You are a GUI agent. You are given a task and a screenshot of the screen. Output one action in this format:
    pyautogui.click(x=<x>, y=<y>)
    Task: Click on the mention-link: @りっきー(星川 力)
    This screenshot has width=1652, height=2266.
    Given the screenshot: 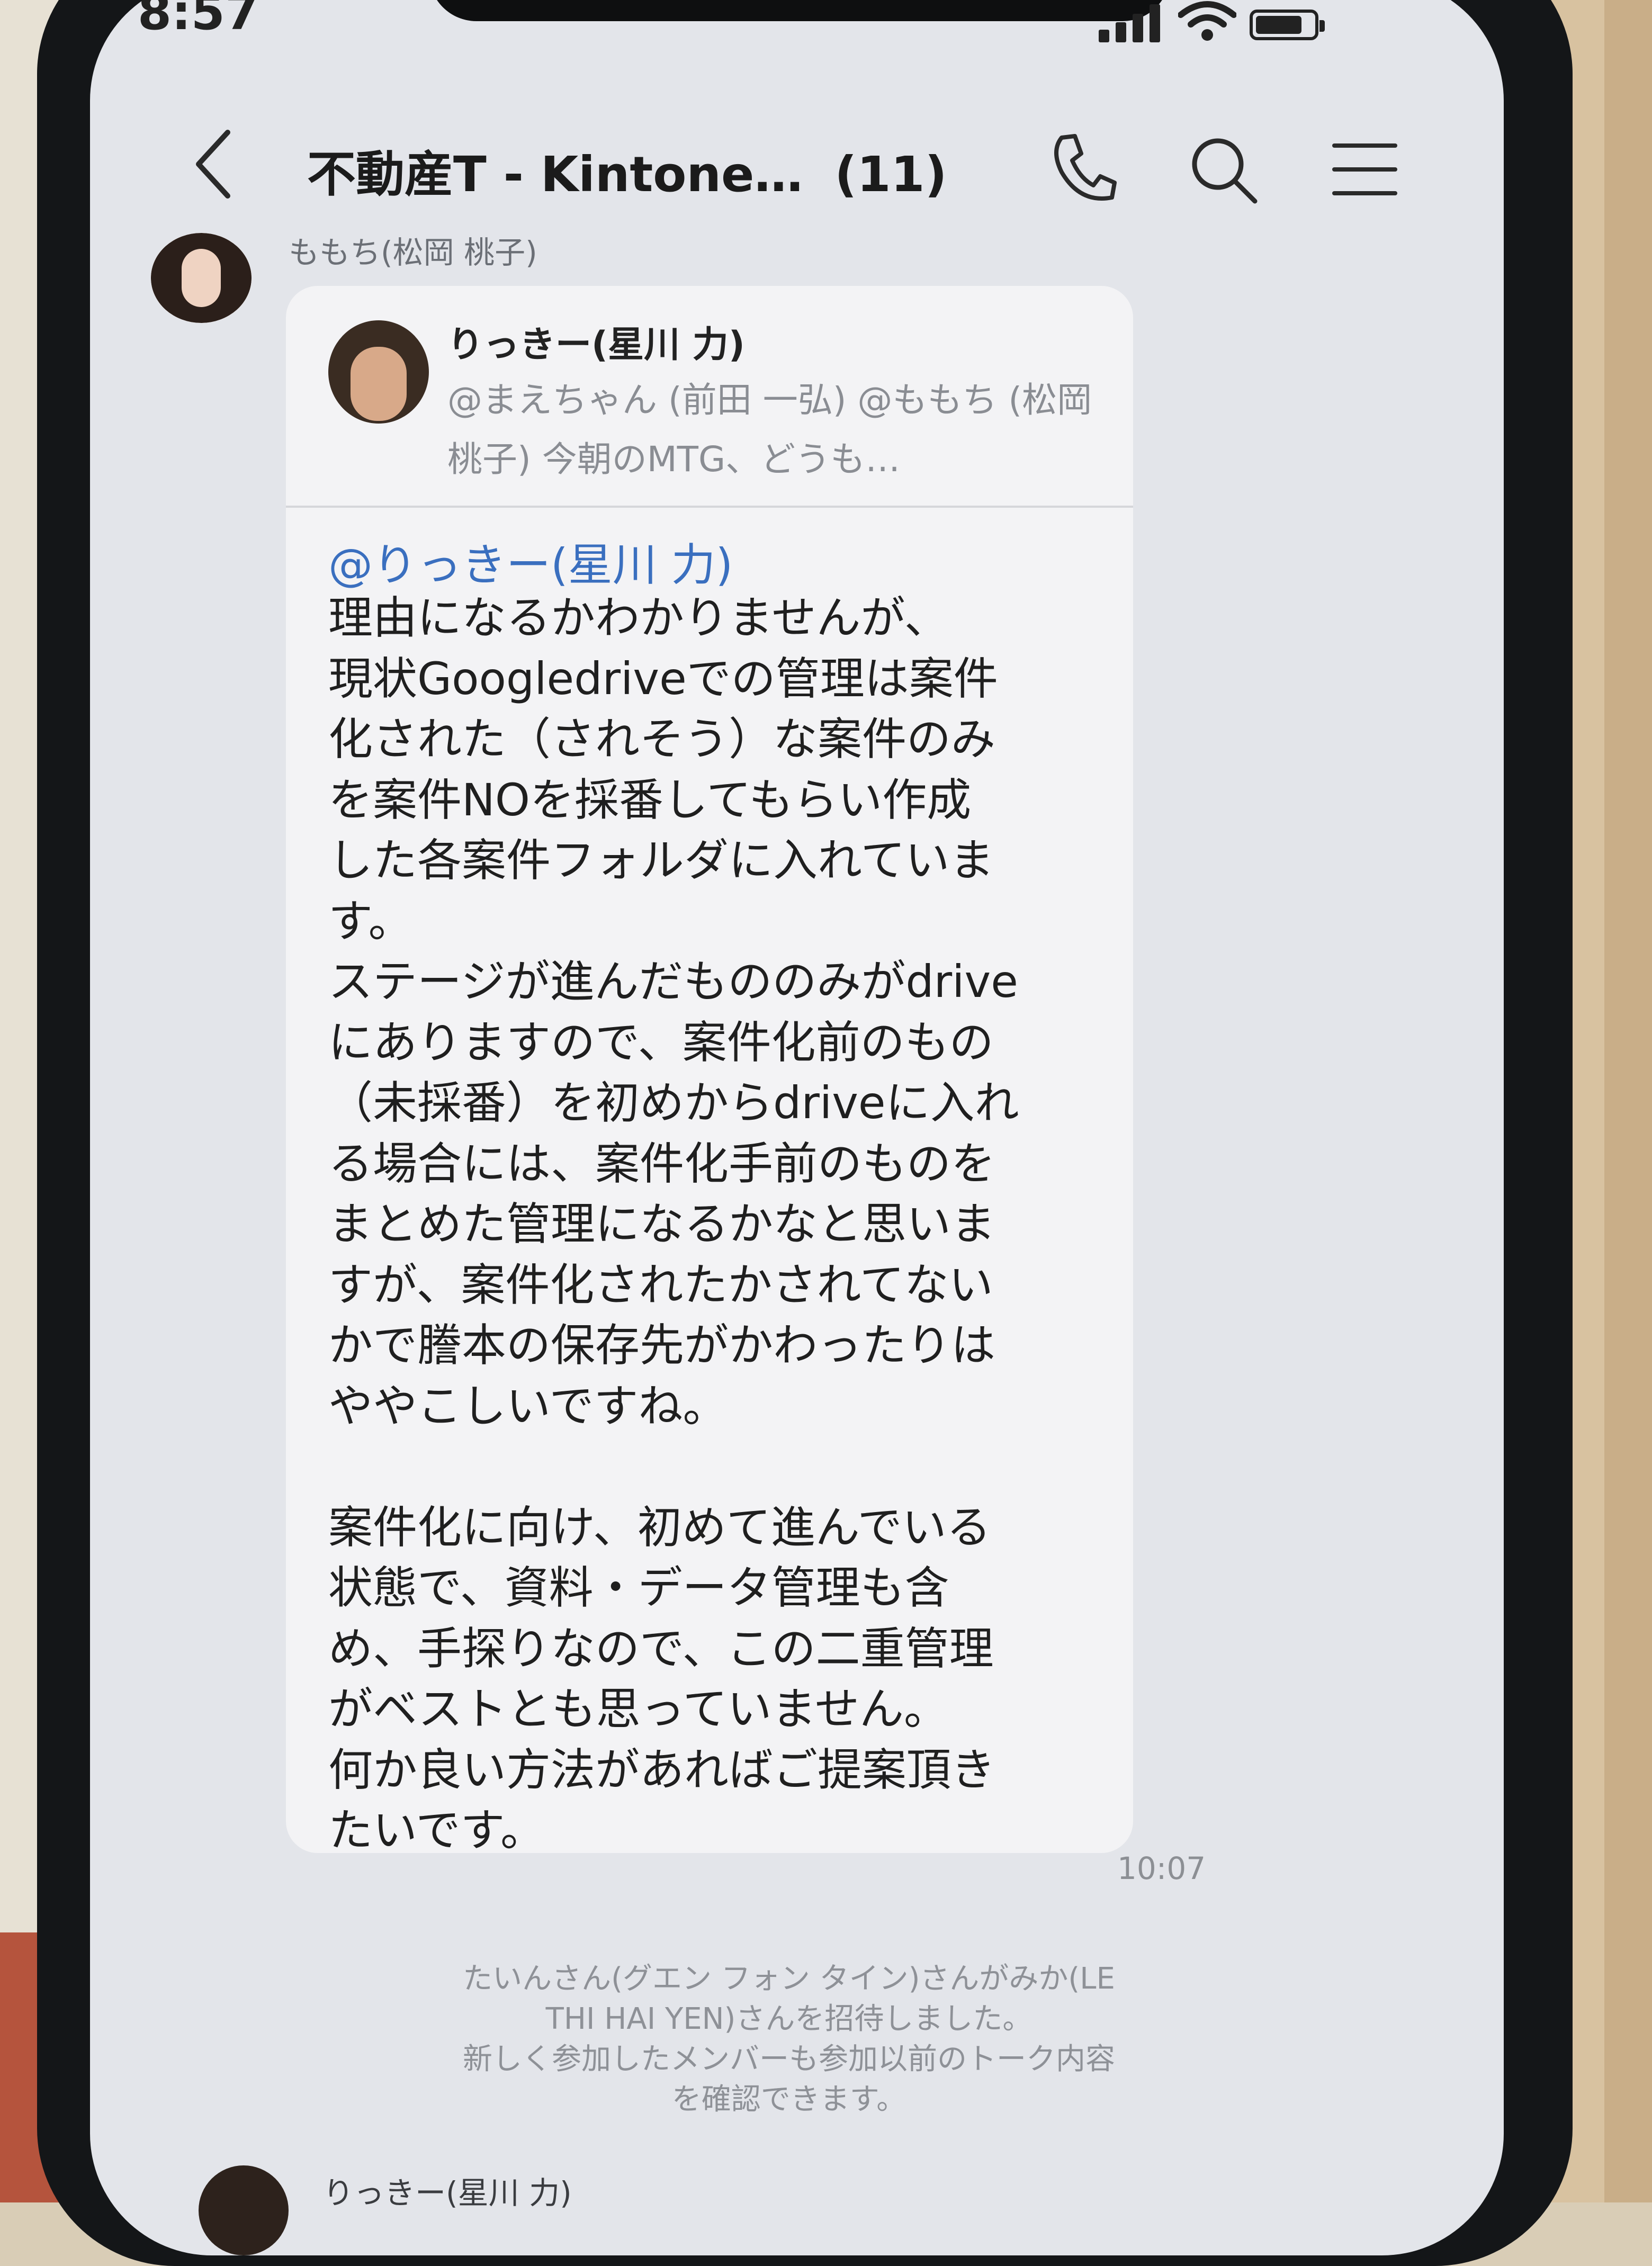 What is the action you would take?
    pyautogui.click(x=530, y=561)
    